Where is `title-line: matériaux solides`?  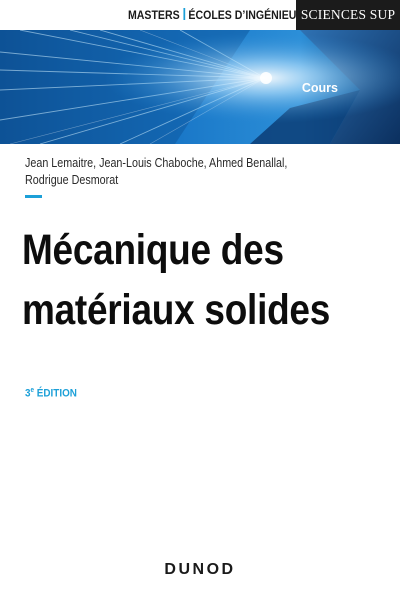
title-line: matériaux solides is located at coordinates (176, 310).